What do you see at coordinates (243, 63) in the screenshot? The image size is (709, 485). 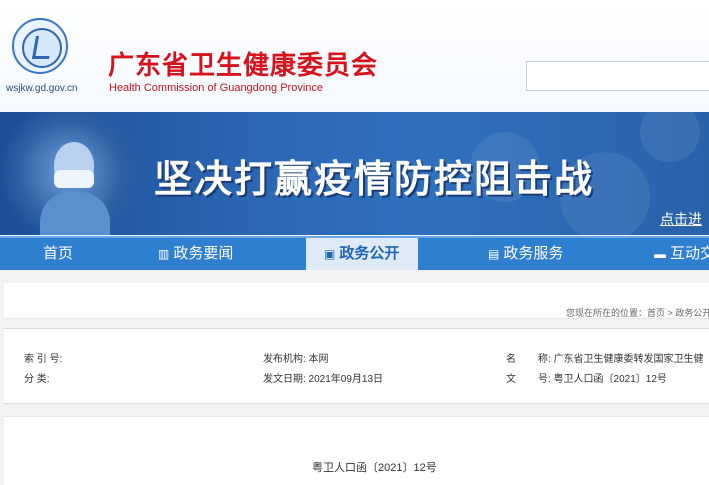 I see `site-title: 广东省卫生健康委员会` at bounding box center [243, 63].